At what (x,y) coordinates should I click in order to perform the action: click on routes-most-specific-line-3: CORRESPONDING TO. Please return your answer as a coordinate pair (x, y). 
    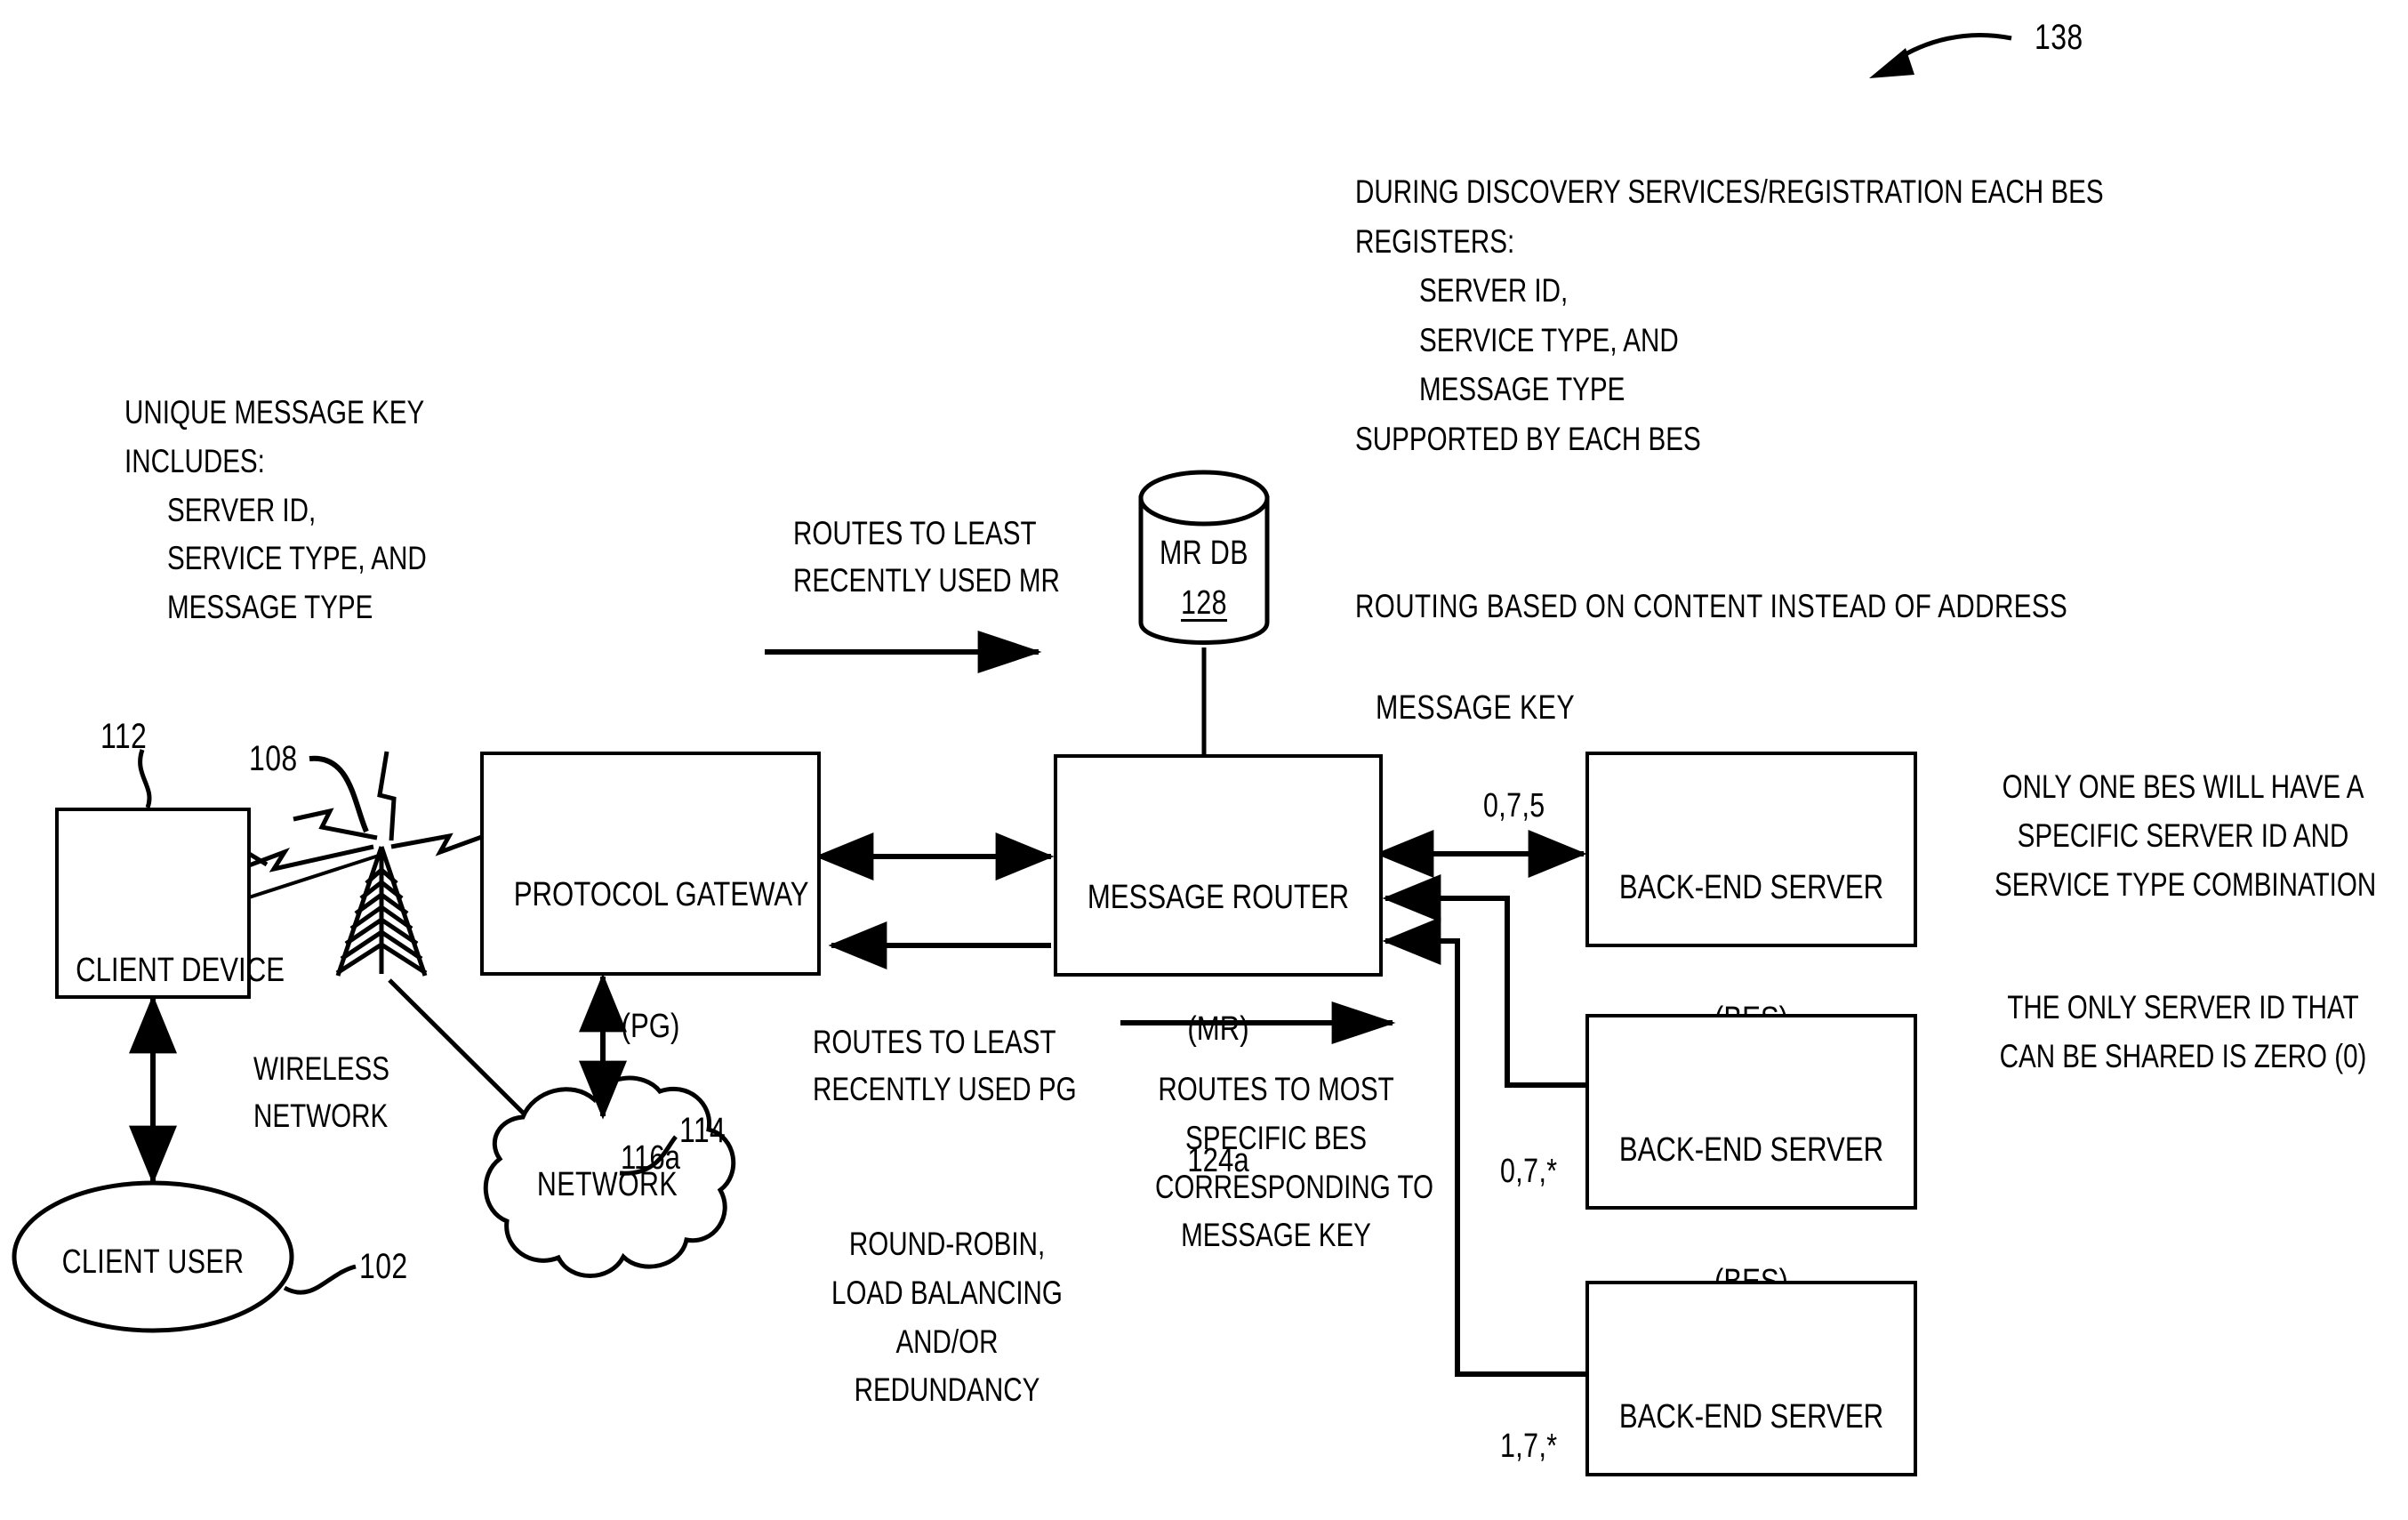
    Looking at the image, I should click on (1295, 1186).